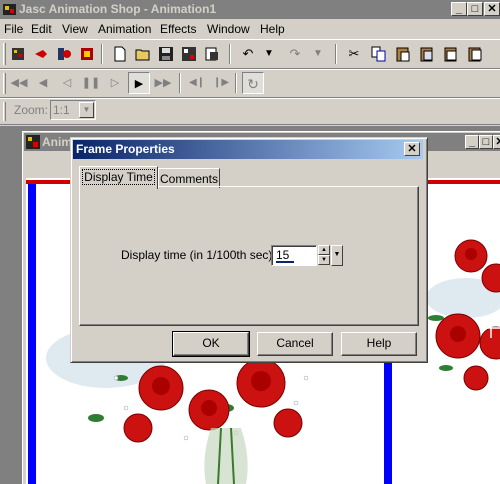 The width and height of the screenshot is (500, 484). I want to click on app-icon, so click(9, 9).